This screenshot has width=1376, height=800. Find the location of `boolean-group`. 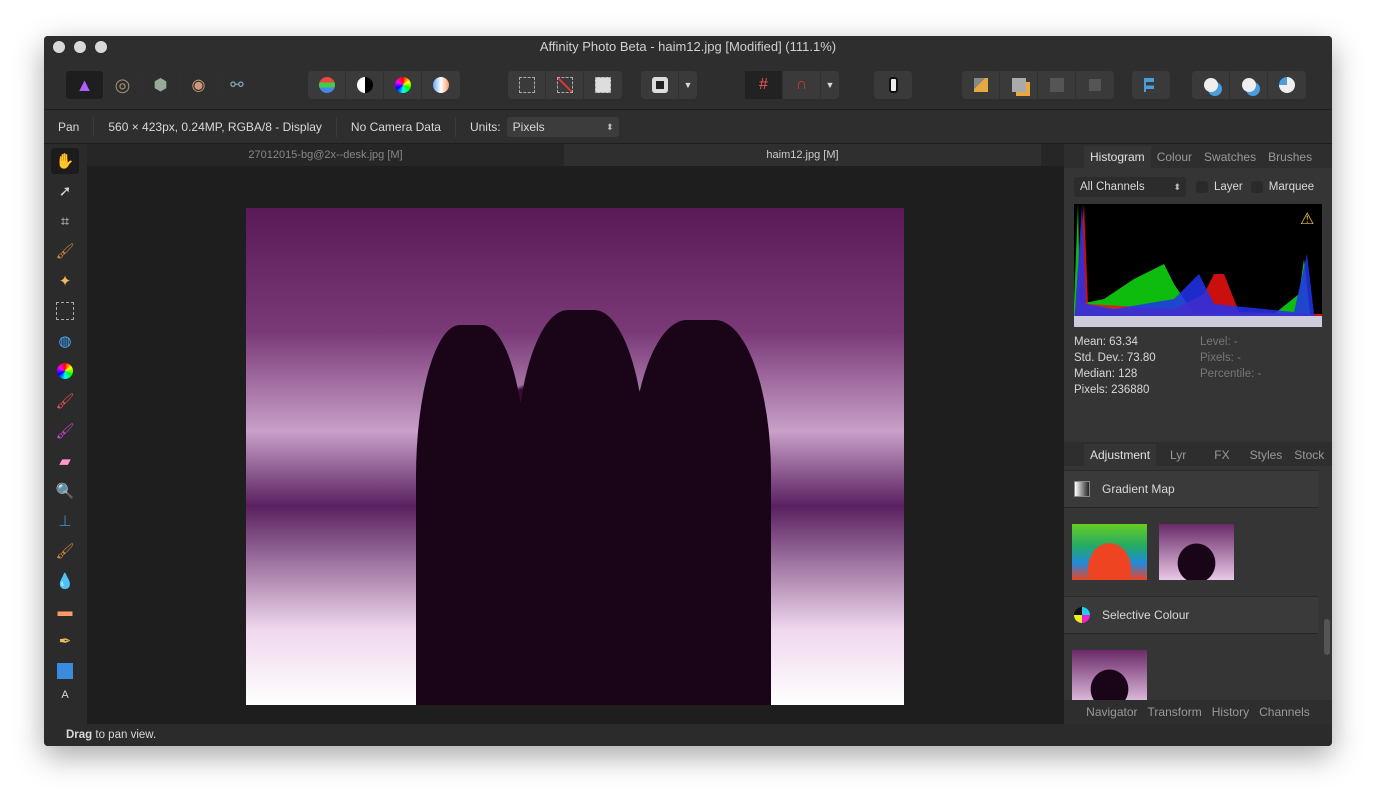

boolean-group is located at coordinates (1249, 85).